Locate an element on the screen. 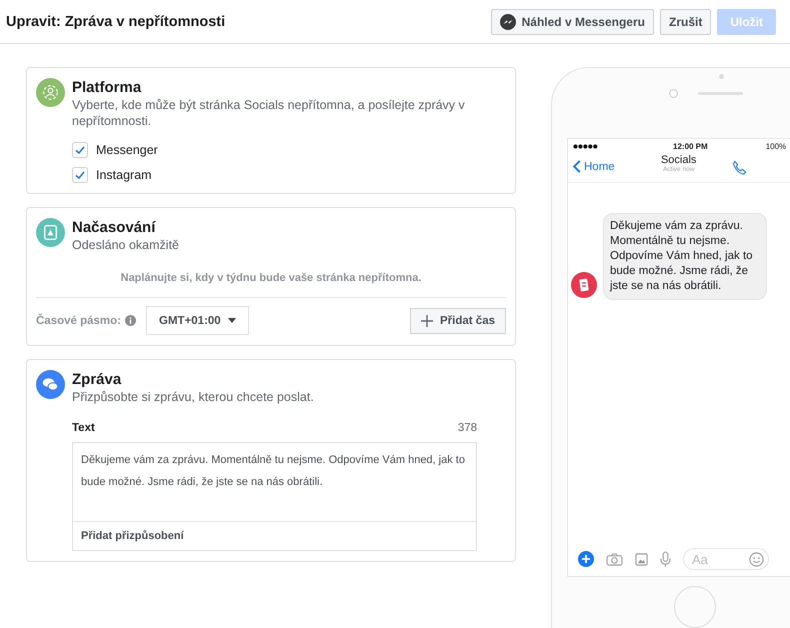 Image resolution: width=790 pixels, height=628 pixels. checkbox-label: Instagram is located at coordinates (124, 175).